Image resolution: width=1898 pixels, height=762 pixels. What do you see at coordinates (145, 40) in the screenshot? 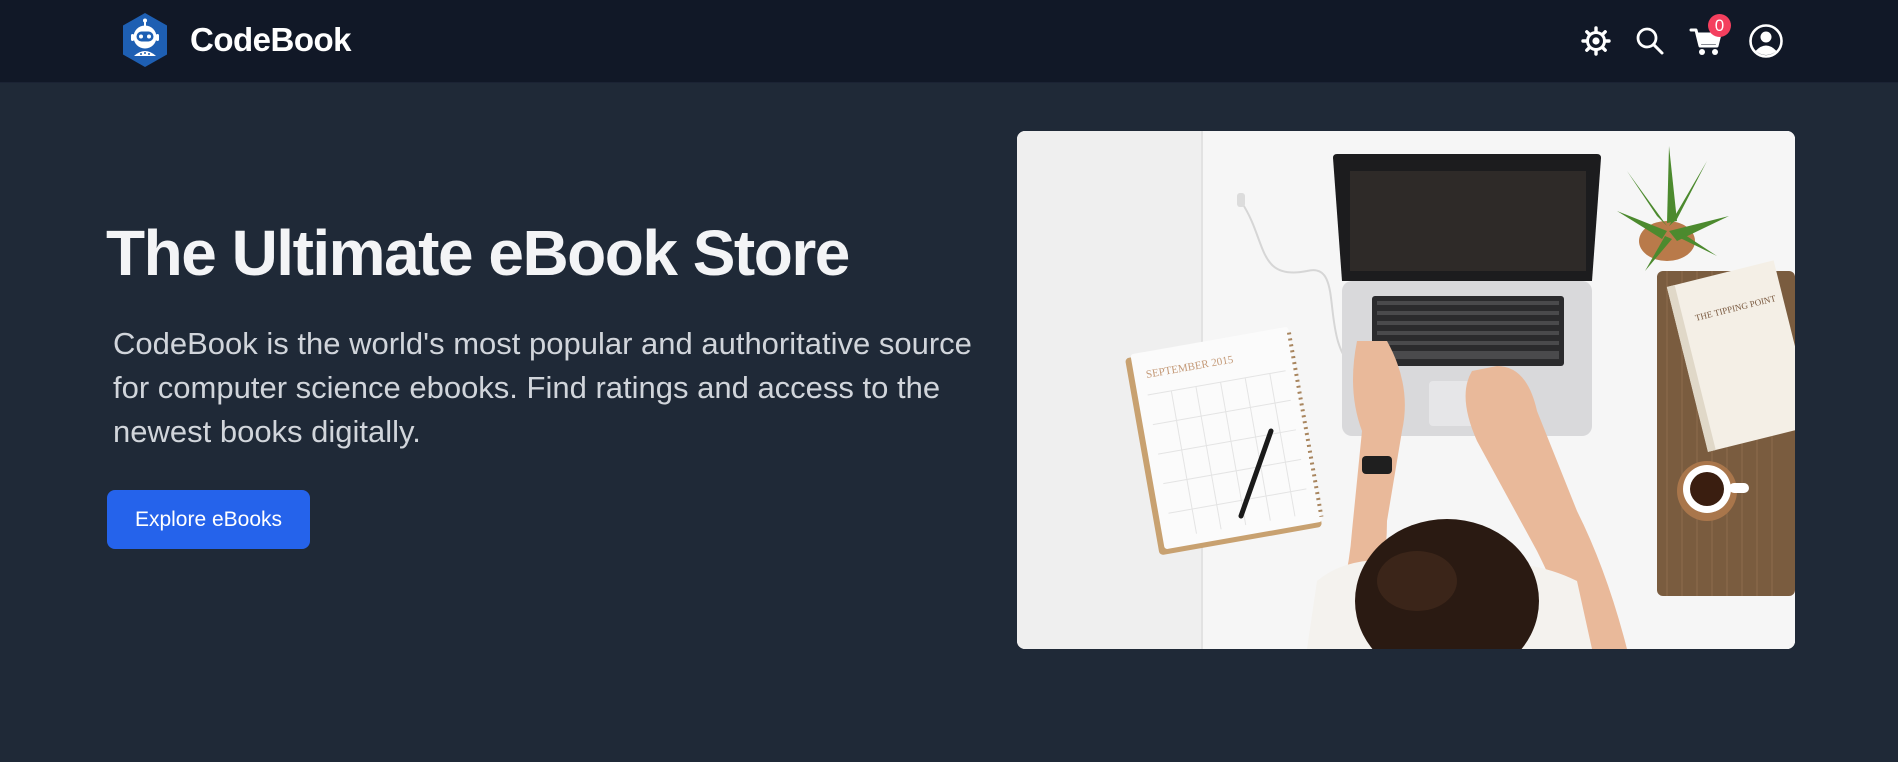
I see `robot-logo-icon` at bounding box center [145, 40].